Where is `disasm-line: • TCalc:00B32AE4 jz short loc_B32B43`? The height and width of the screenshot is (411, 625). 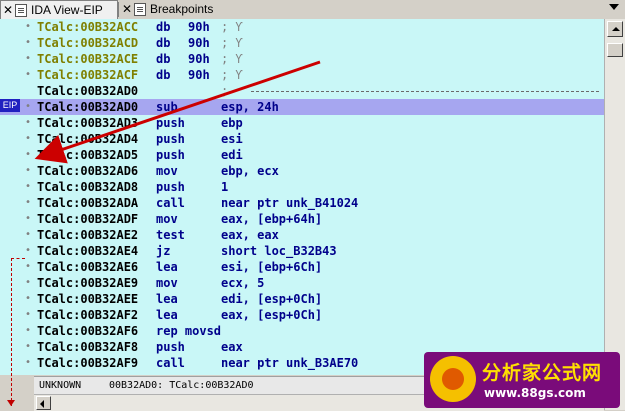 disasm-line: • TCalc:00B32AE4 jz short loc_B32B43 is located at coordinates (302, 251).